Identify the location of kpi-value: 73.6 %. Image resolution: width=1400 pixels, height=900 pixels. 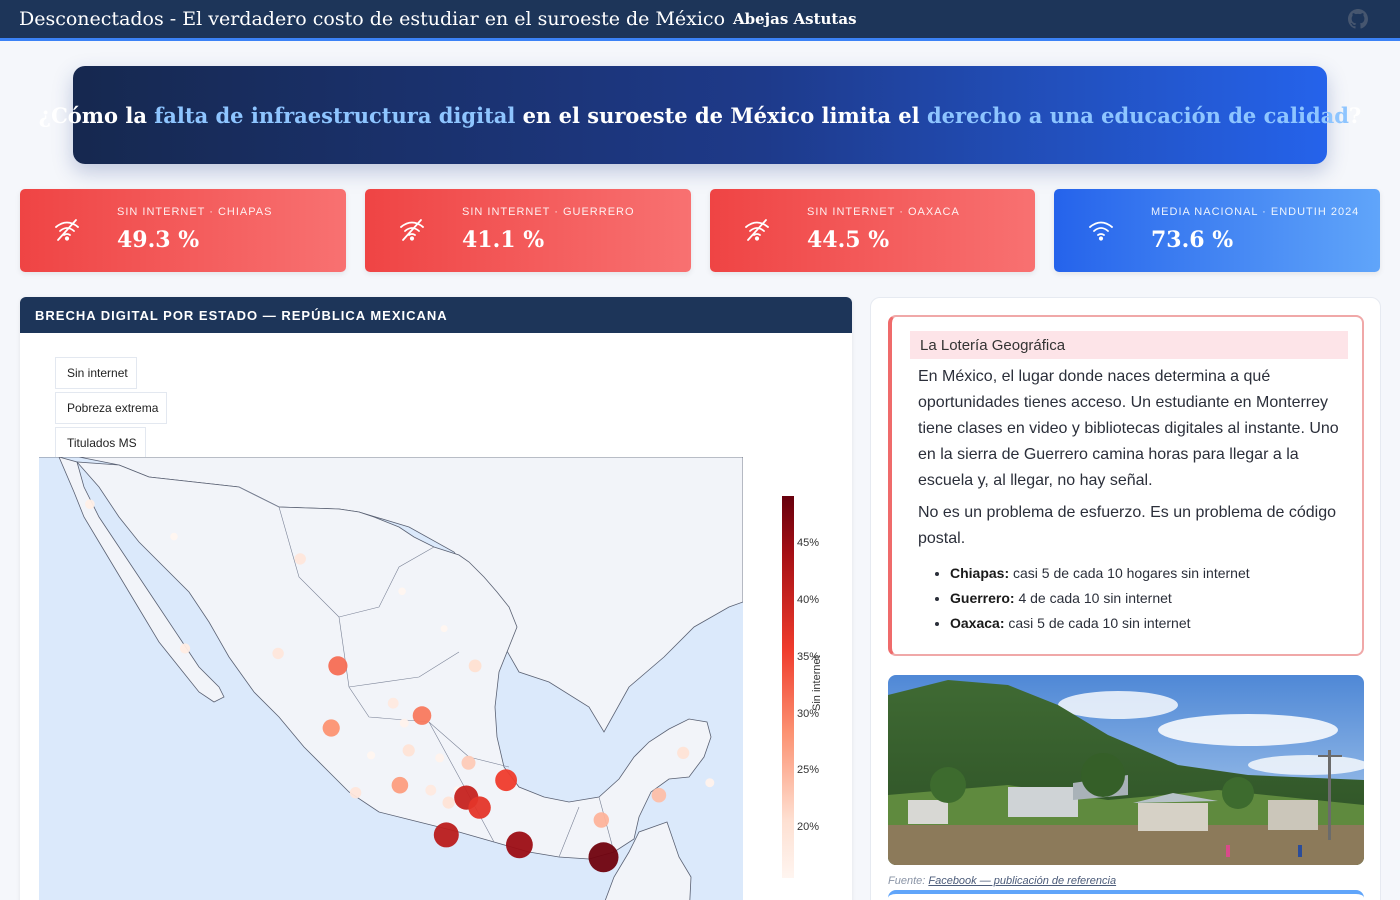
(1192, 240).